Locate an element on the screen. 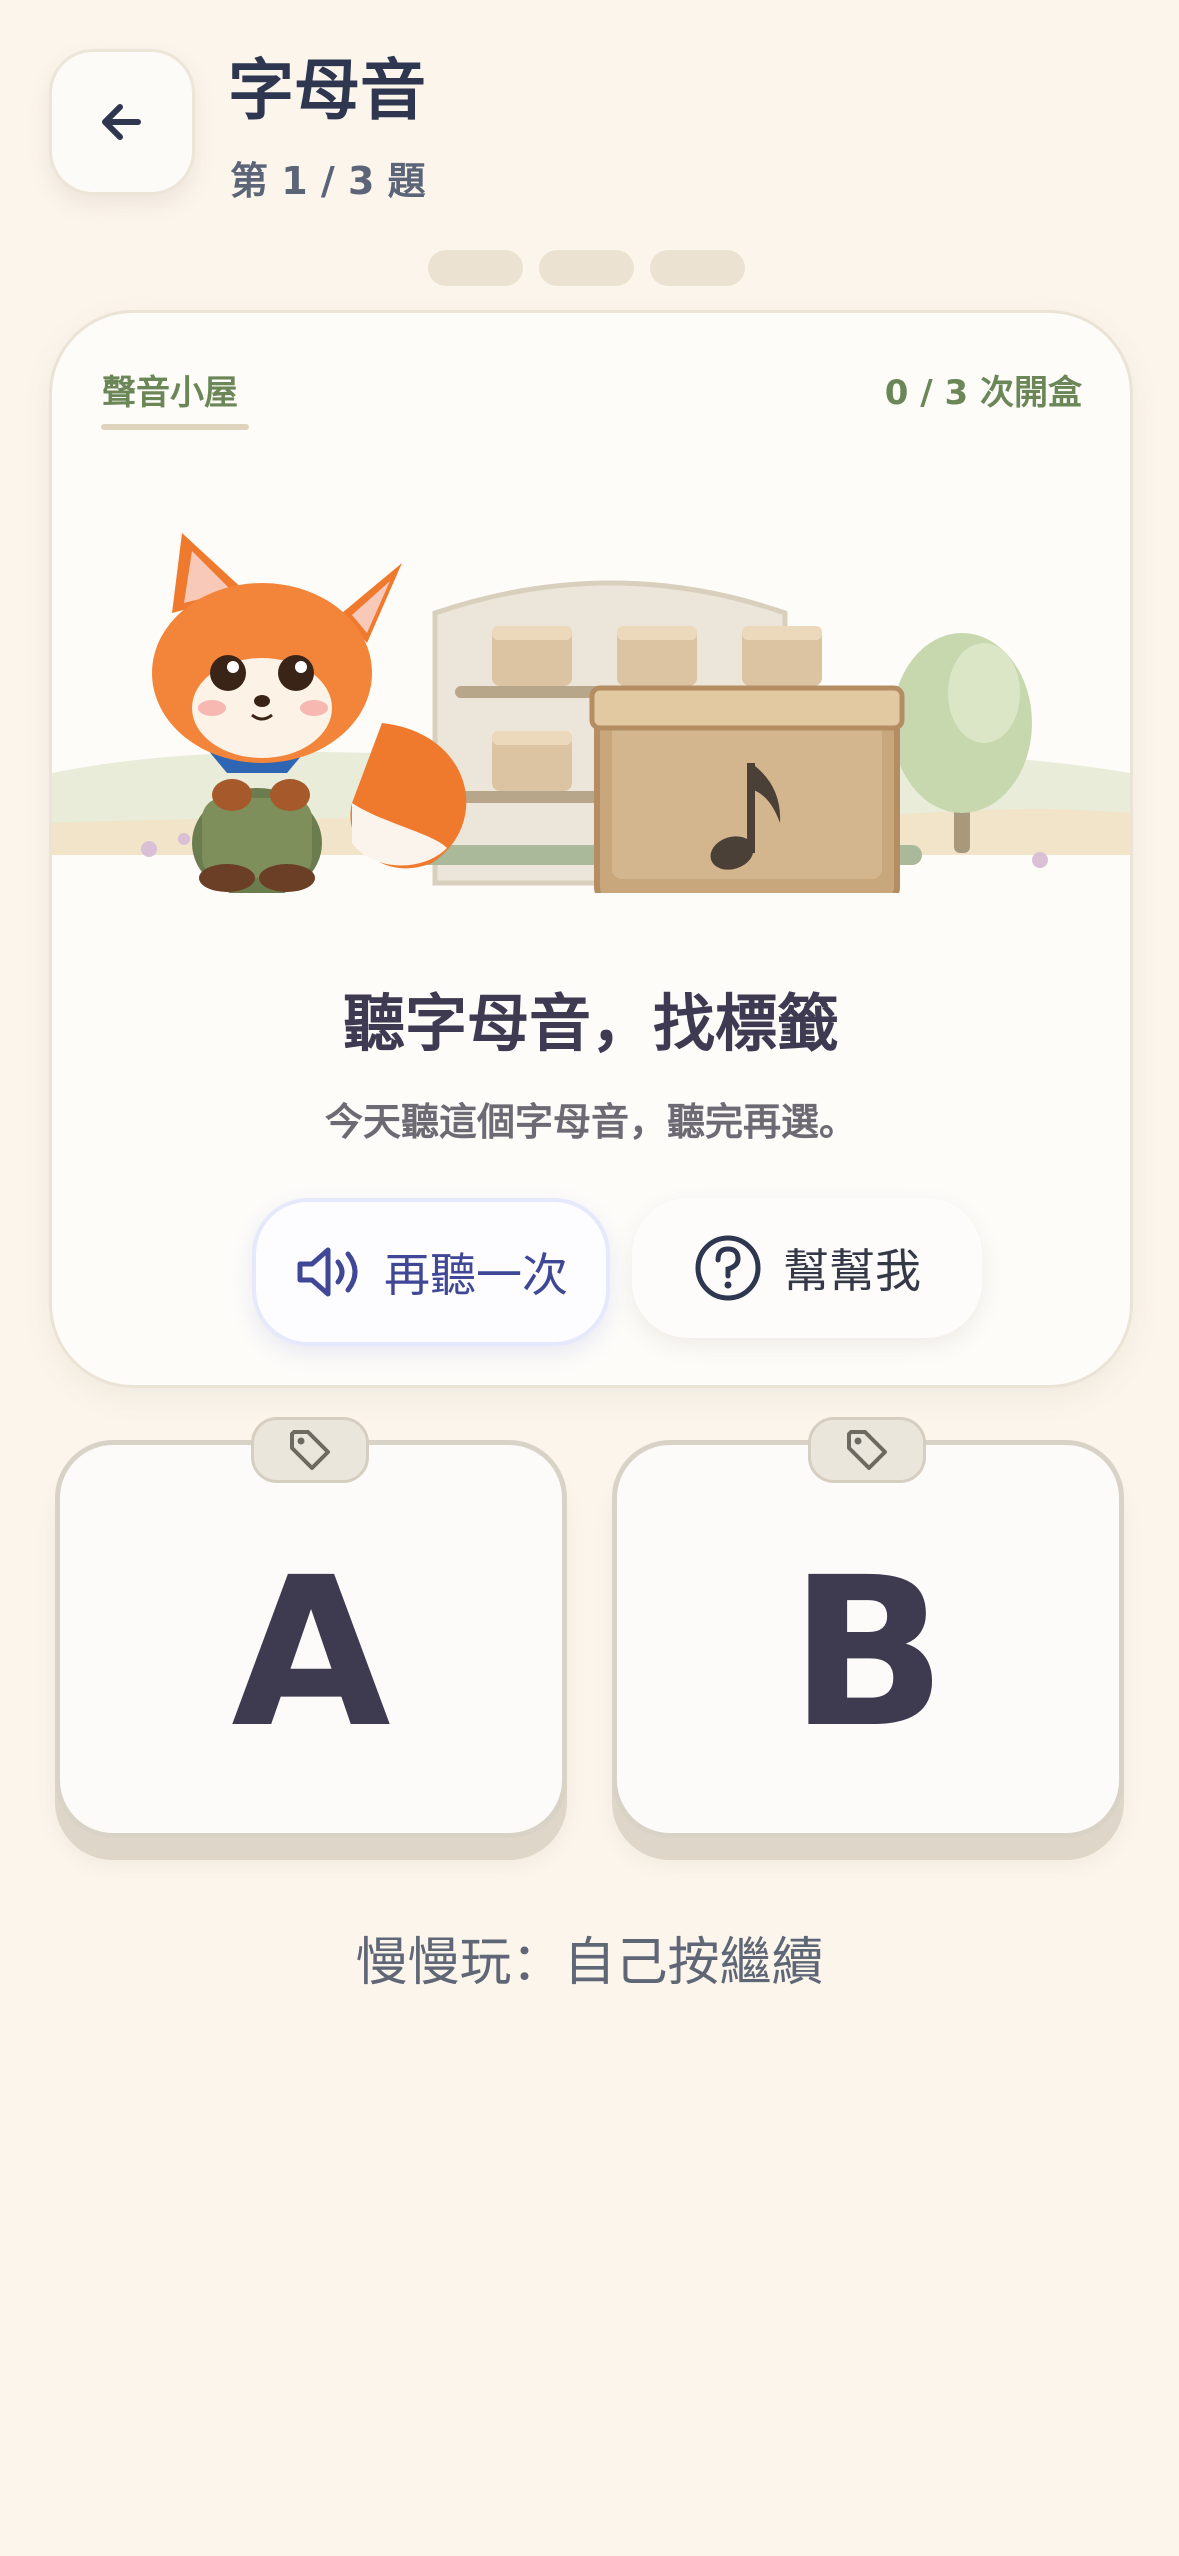 The height and width of the screenshot is (2556, 1179). back-button is located at coordinates (122, 122).